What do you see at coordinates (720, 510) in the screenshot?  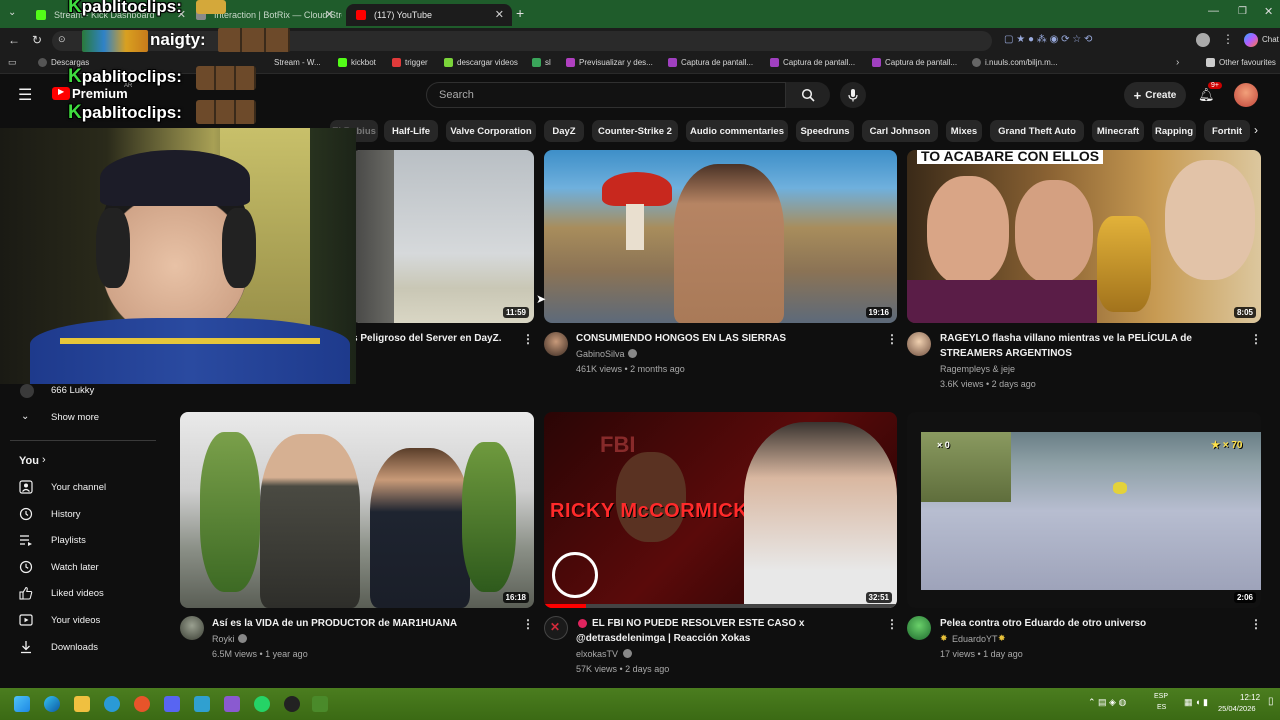 I see `video-thumbnail-fbi: FBI RICKY McCORMICK 32:51` at bounding box center [720, 510].